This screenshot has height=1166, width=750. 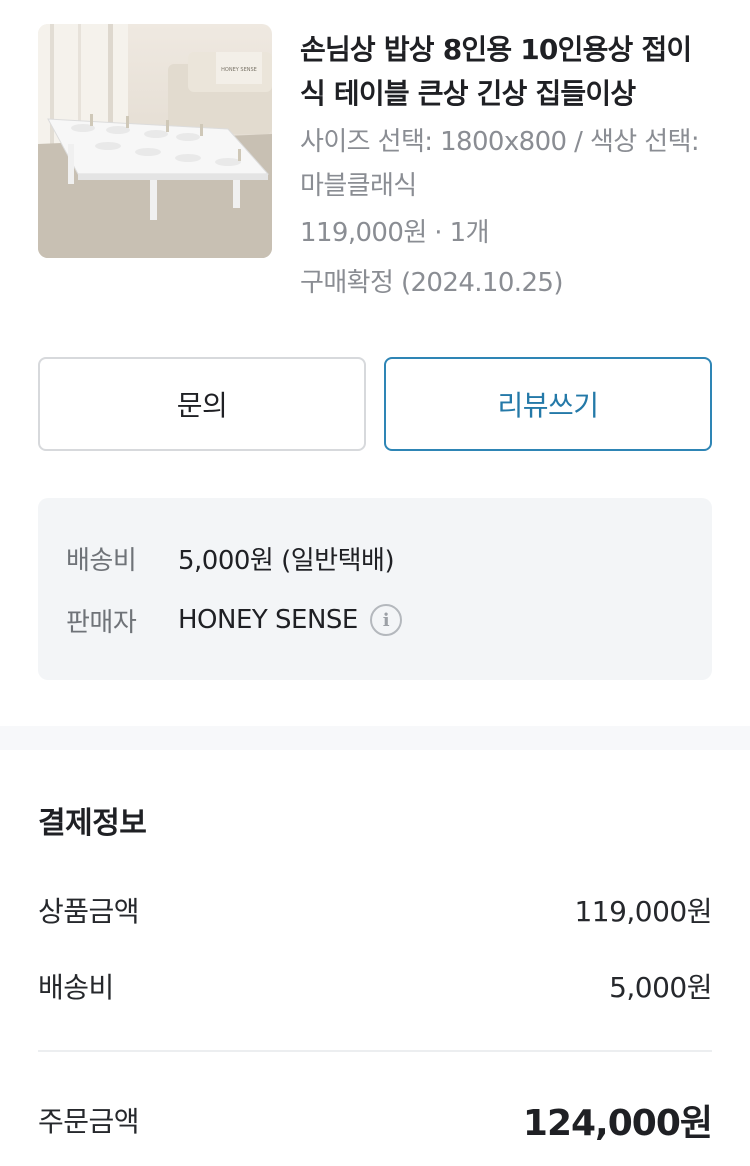 I want to click on write-review-button: 리뷰쓰기, so click(x=548, y=404).